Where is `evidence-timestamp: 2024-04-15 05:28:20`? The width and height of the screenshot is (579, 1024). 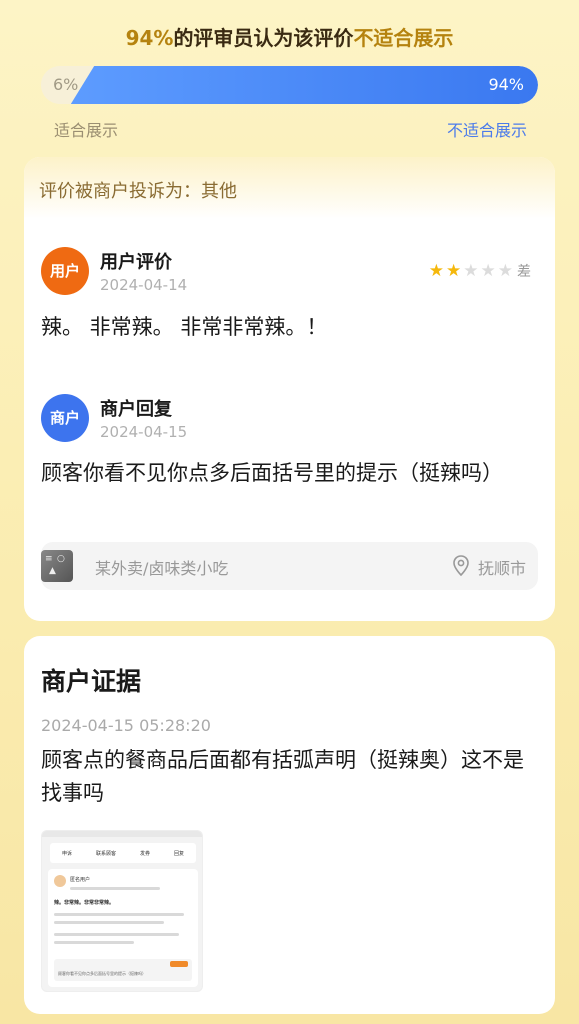 evidence-timestamp: 2024-04-15 05:28:20 is located at coordinates (126, 725).